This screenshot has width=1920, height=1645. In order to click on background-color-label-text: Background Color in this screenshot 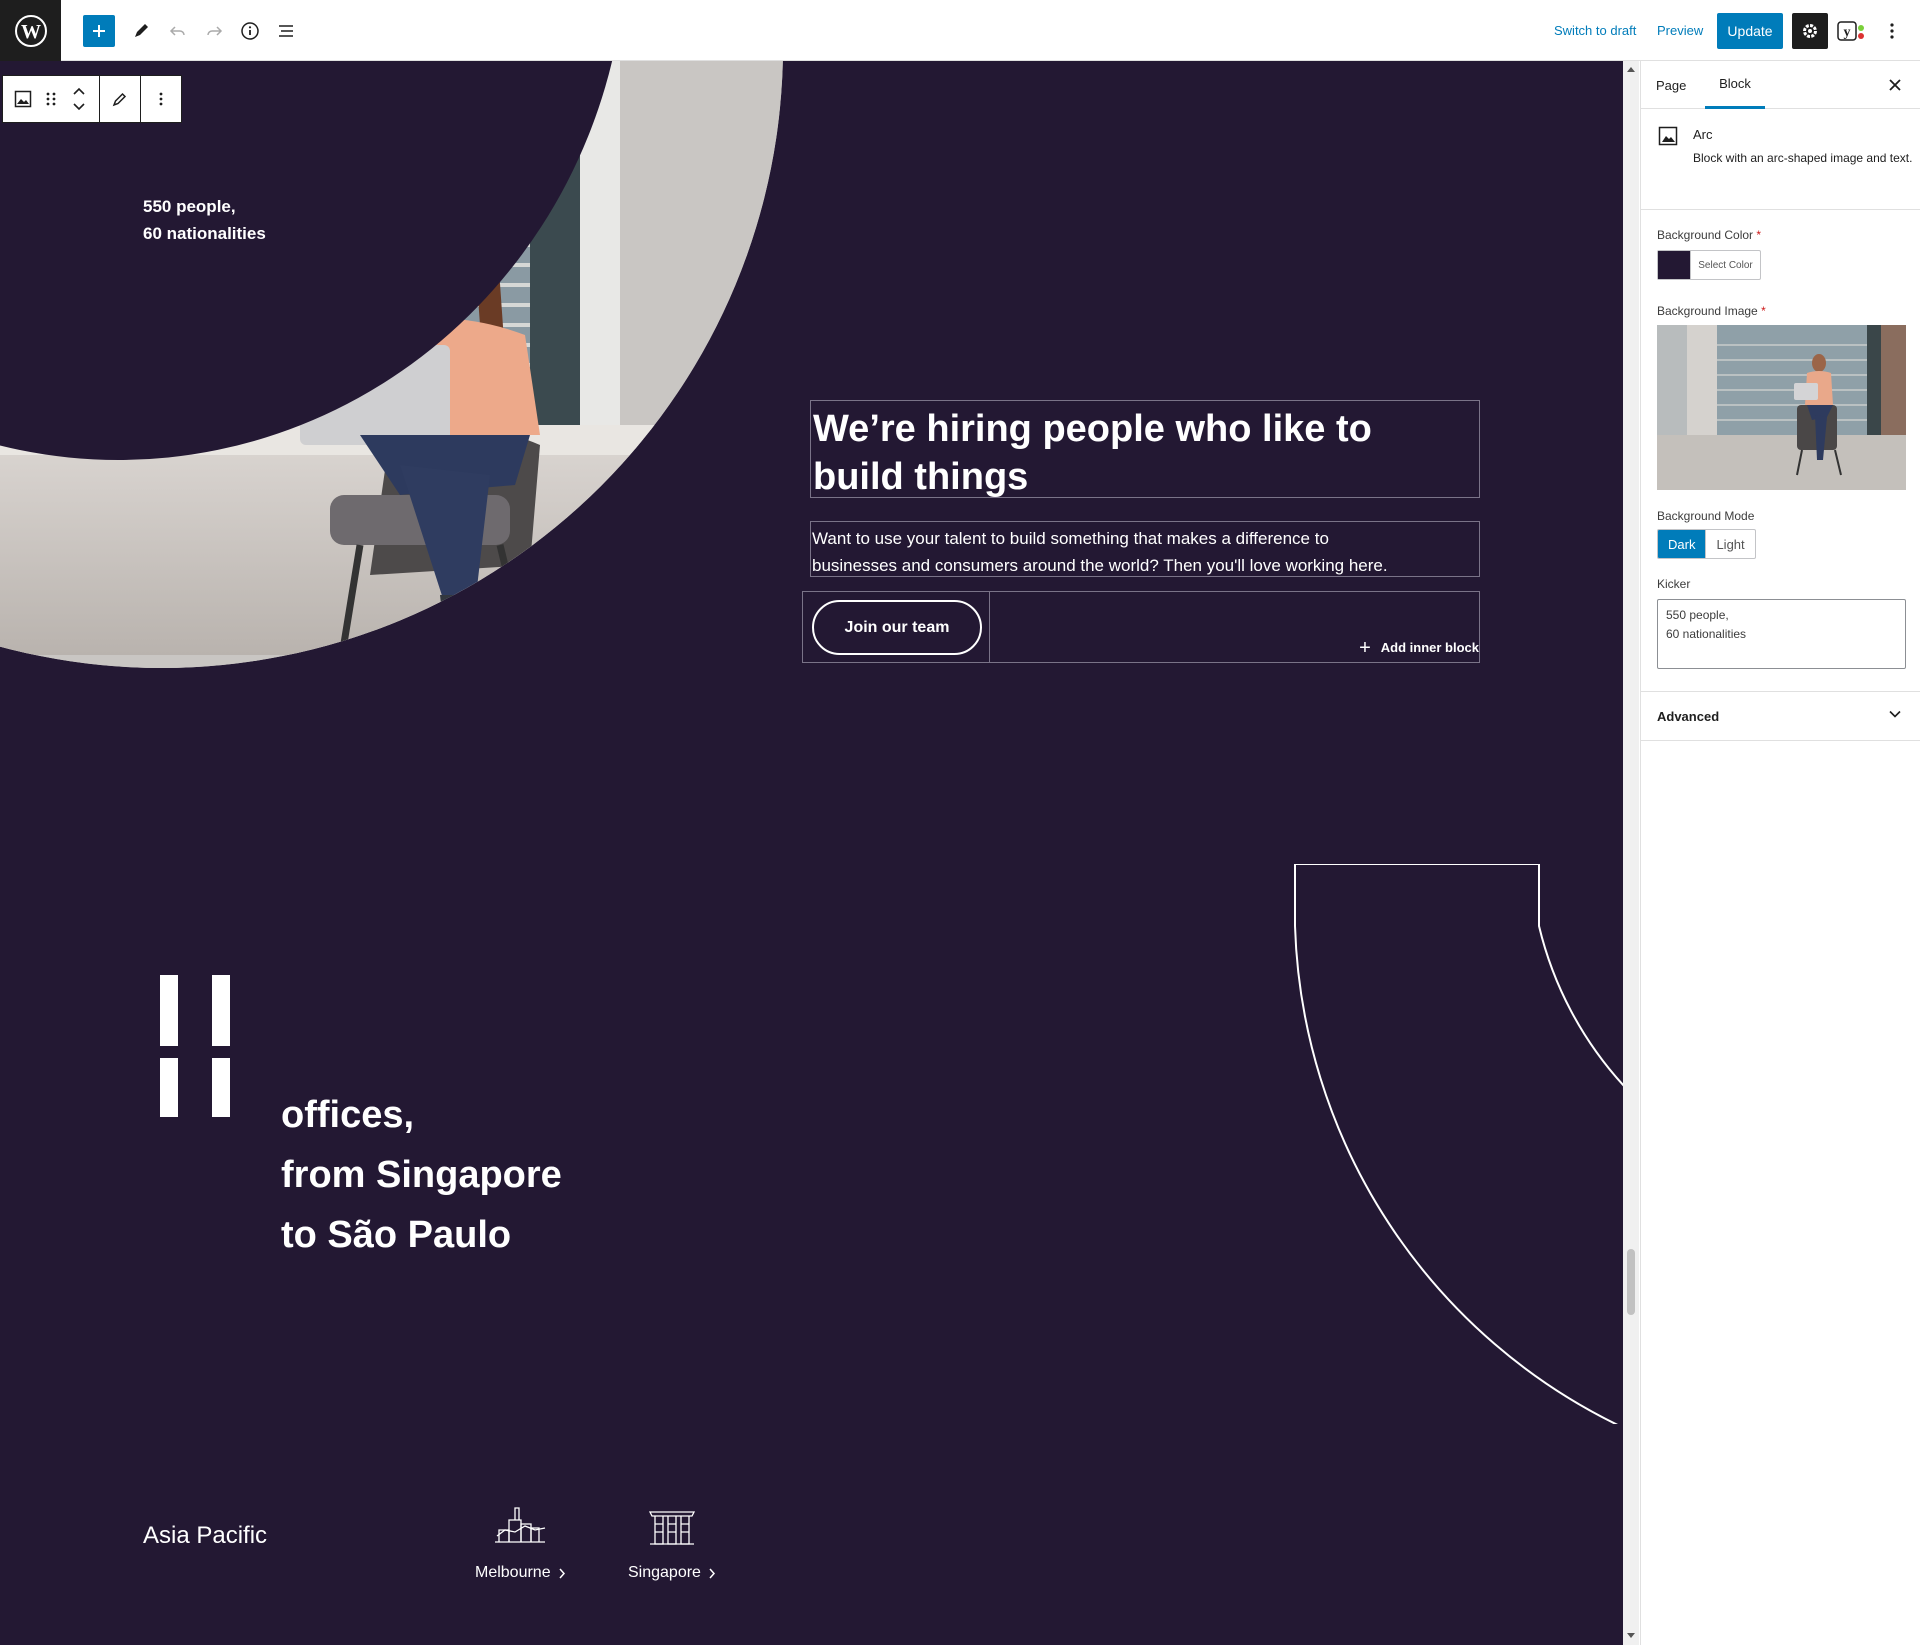, I will do `click(1705, 235)`.